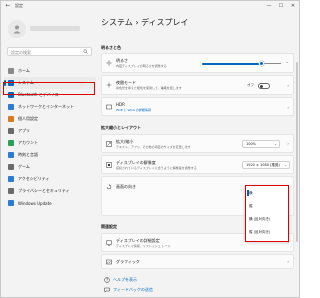 The image size is (320, 298). I want to click on chevron-up-icon: ⌃, so click(287, 63).